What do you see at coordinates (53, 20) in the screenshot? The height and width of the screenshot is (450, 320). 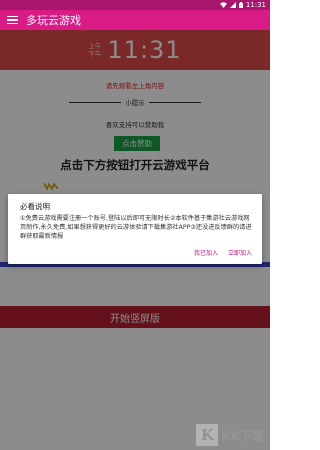 I see `app-title: 多玩云游戏` at bounding box center [53, 20].